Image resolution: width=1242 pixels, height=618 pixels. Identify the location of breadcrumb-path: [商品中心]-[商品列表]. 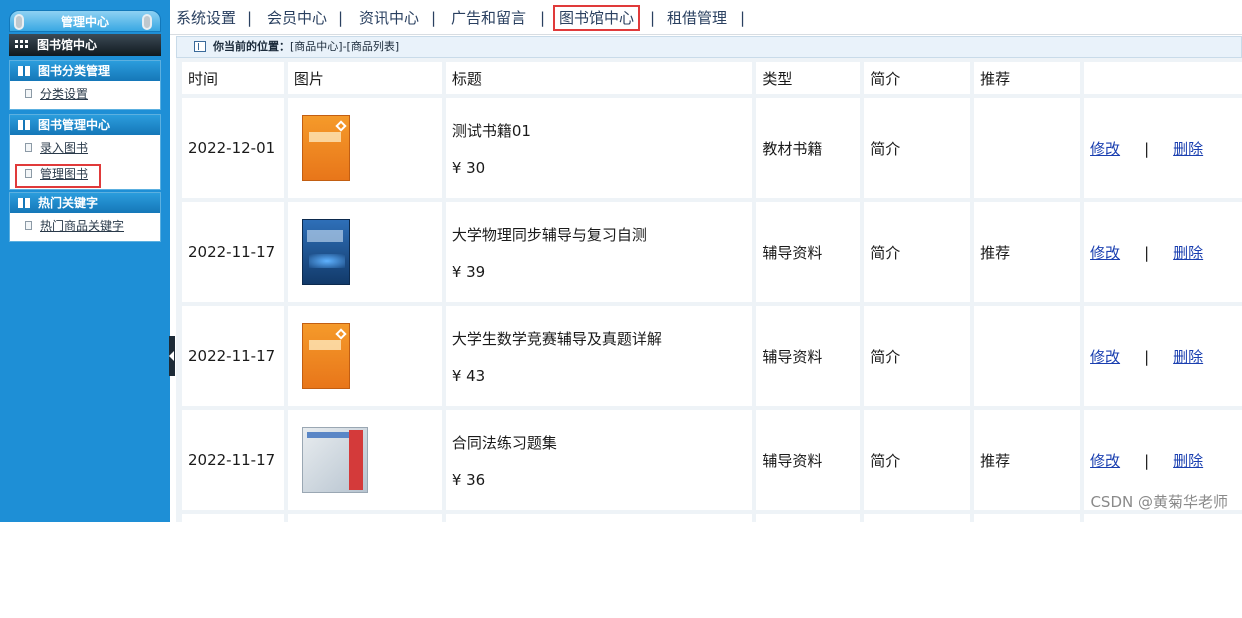
(345, 46).